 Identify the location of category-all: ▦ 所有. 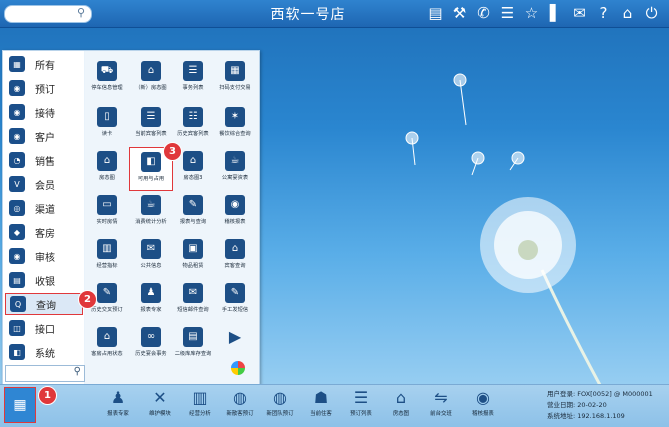
(44, 64).